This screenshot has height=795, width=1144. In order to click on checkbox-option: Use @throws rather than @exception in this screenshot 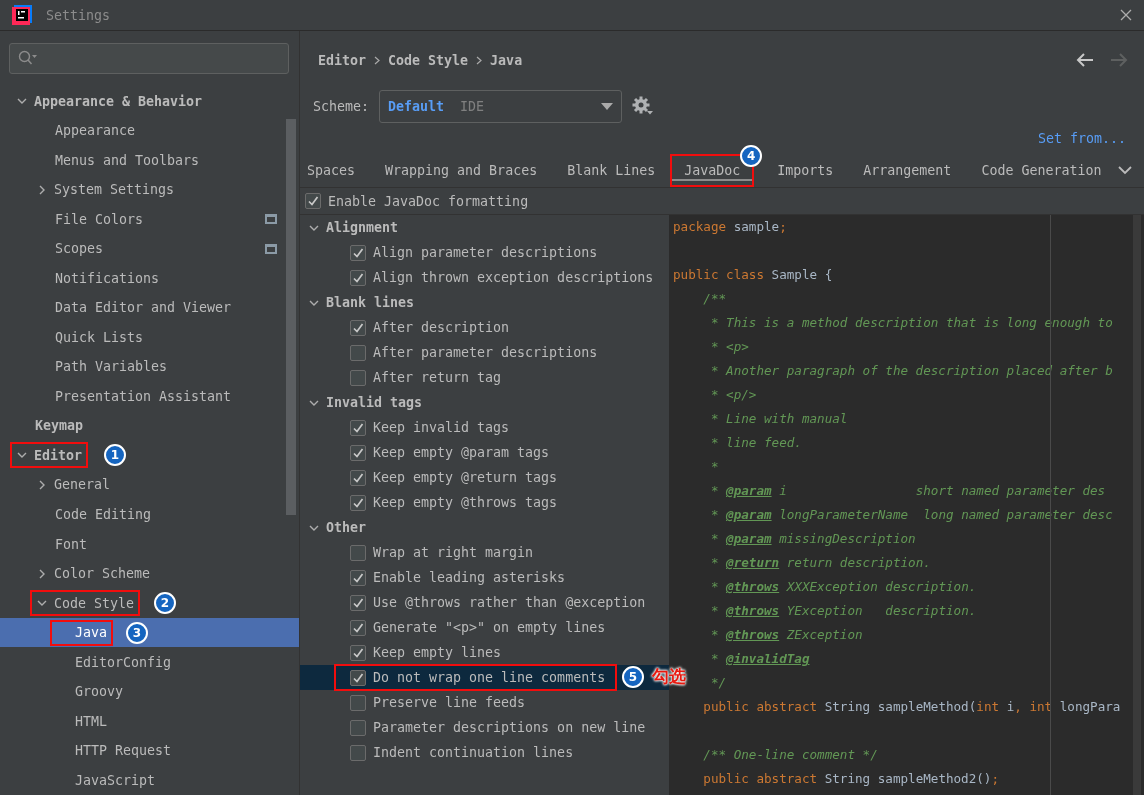, I will do `click(498, 602)`.